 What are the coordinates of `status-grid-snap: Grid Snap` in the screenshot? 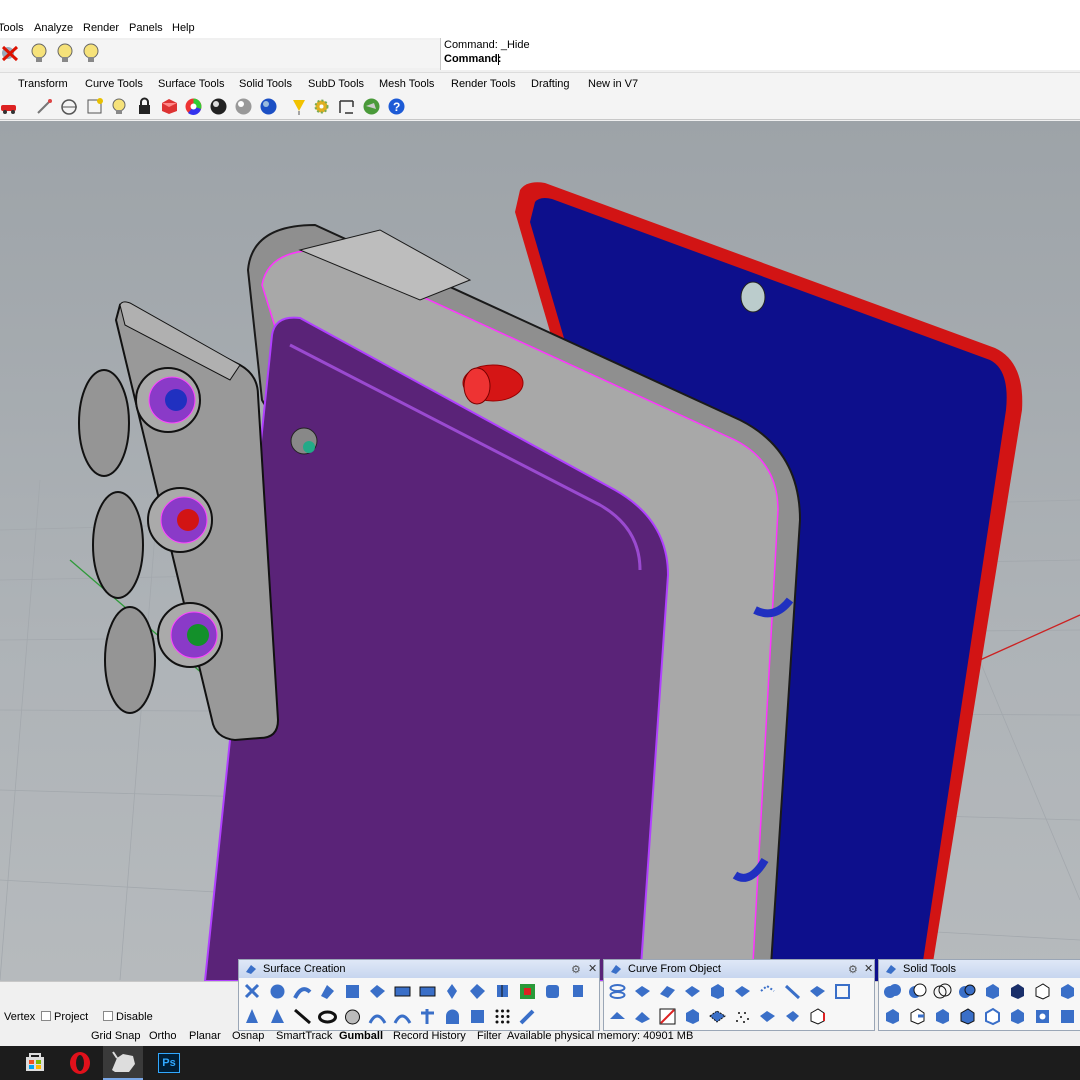 It's located at (116, 1036).